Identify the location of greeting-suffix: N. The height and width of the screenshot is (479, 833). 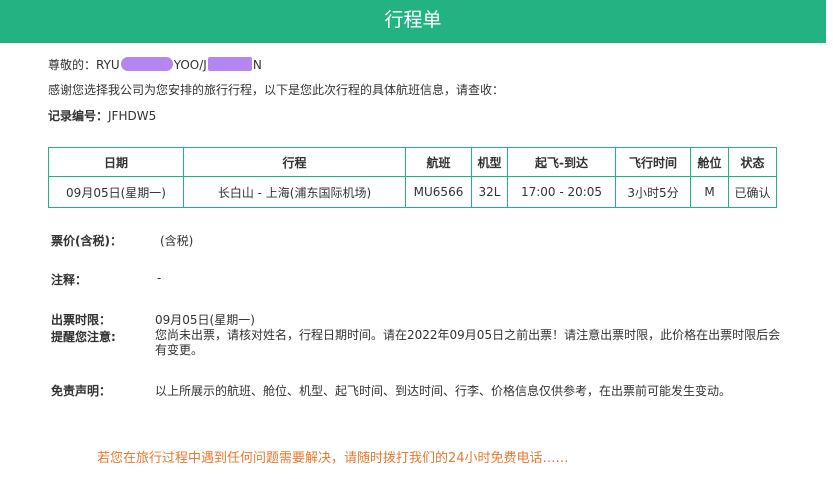
(257, 65).